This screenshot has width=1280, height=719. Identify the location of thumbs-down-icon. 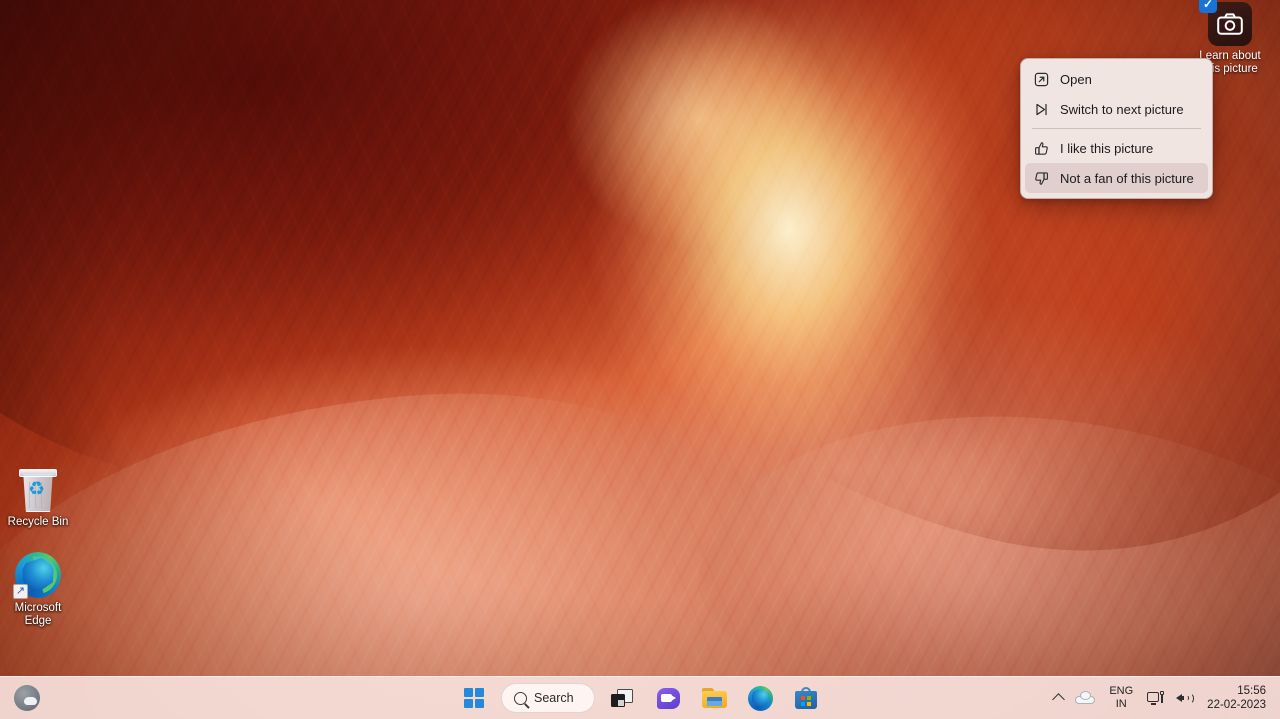
(1041, 178).